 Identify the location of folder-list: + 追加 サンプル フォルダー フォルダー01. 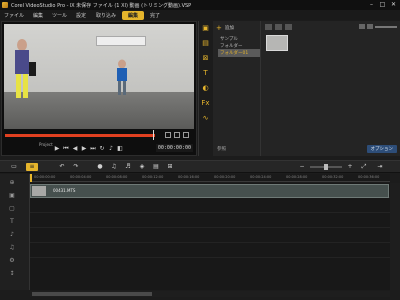
(237, 88).